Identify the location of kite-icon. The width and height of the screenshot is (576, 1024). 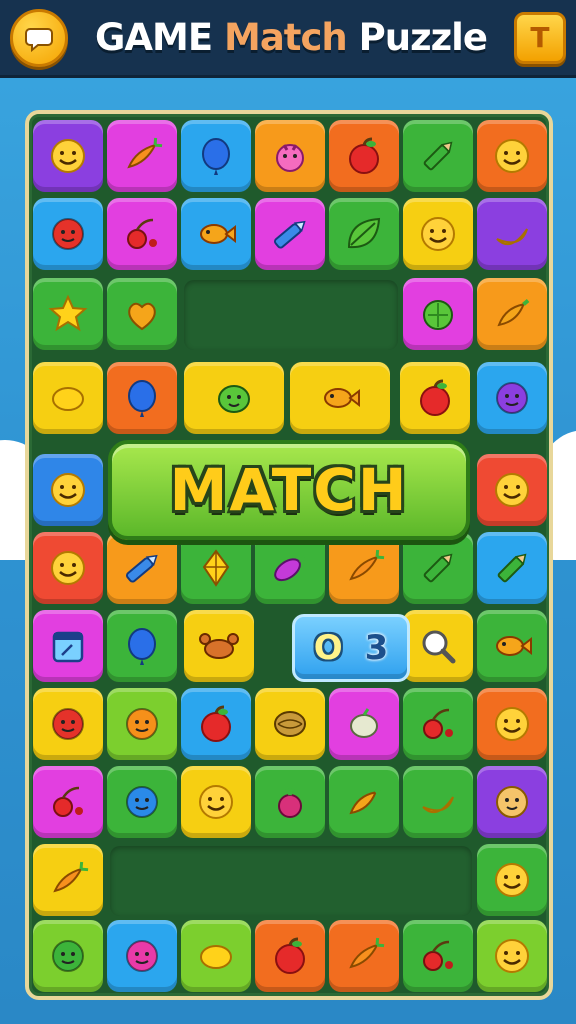
(216, 568).